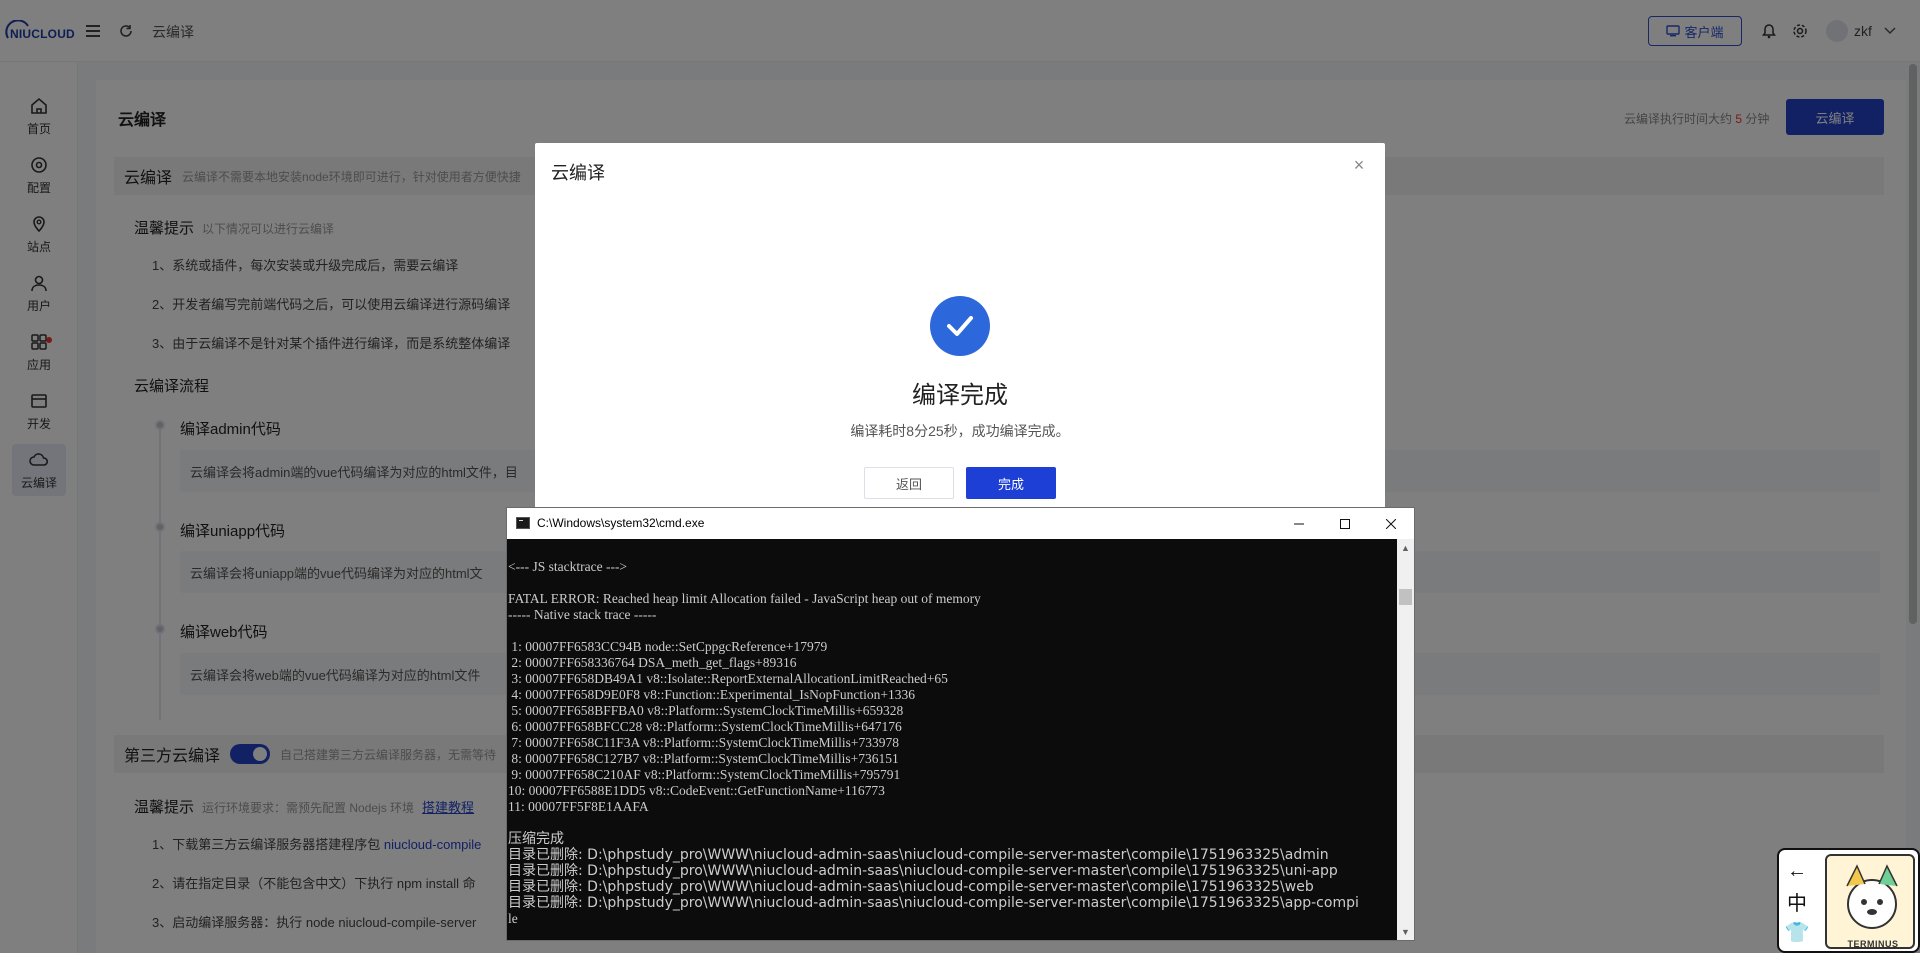 This screenshot has height=953, width=1920. Describe the element at coordinates (1405, 931) in the screenshot. I see `scroll-down-icon: ▼` at that location.